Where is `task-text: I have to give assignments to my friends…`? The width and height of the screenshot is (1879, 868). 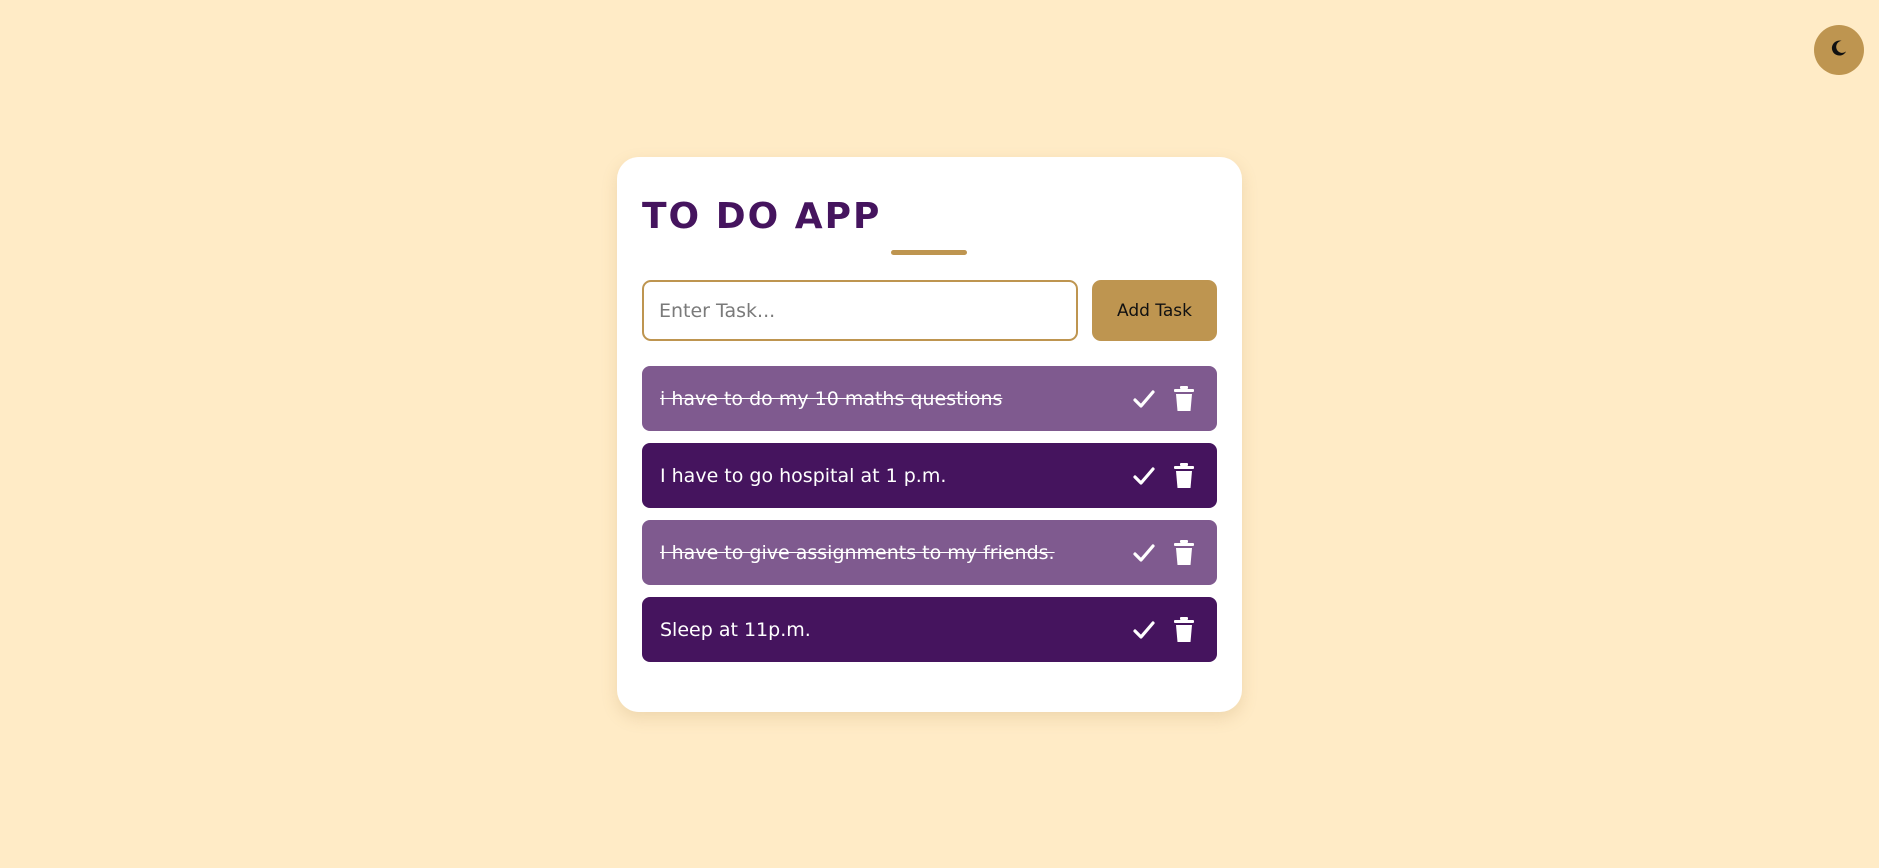
task-text: I have to give assignments to my friends… is located at coordinates (857, 552).